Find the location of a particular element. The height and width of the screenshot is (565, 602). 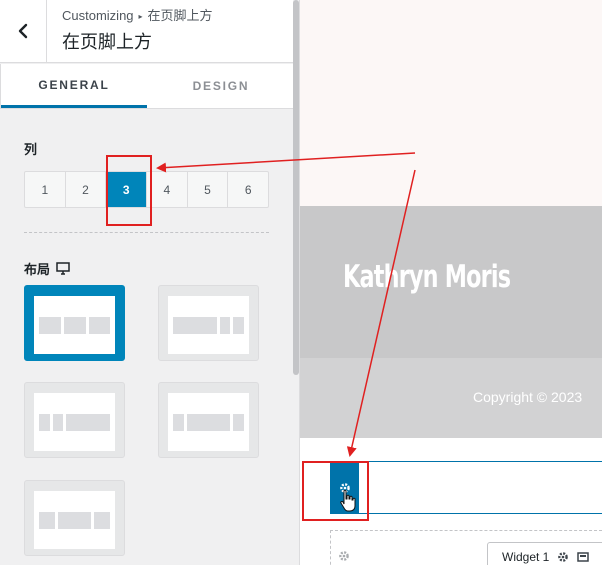

widget-item: Widget 1 is located at coordinates (544, 553).